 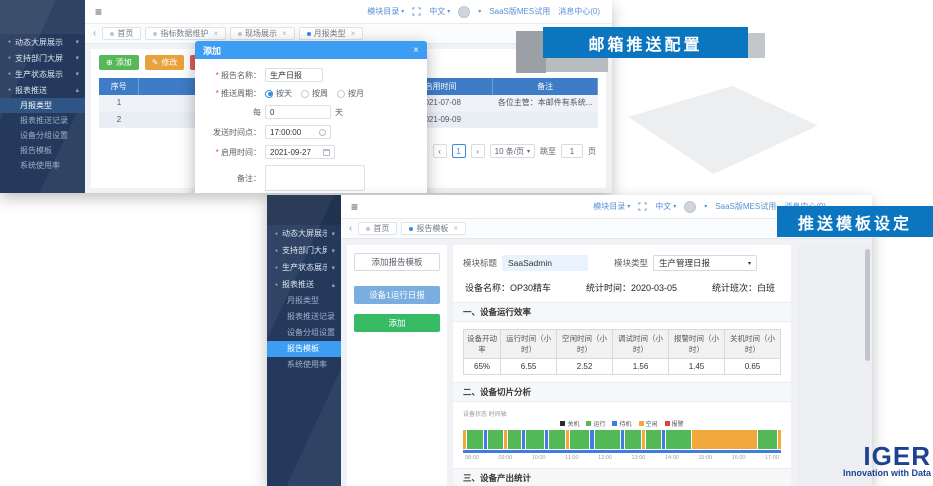 I want to click on tab-item: 报告模板 ×, so click(x=434, y=228).